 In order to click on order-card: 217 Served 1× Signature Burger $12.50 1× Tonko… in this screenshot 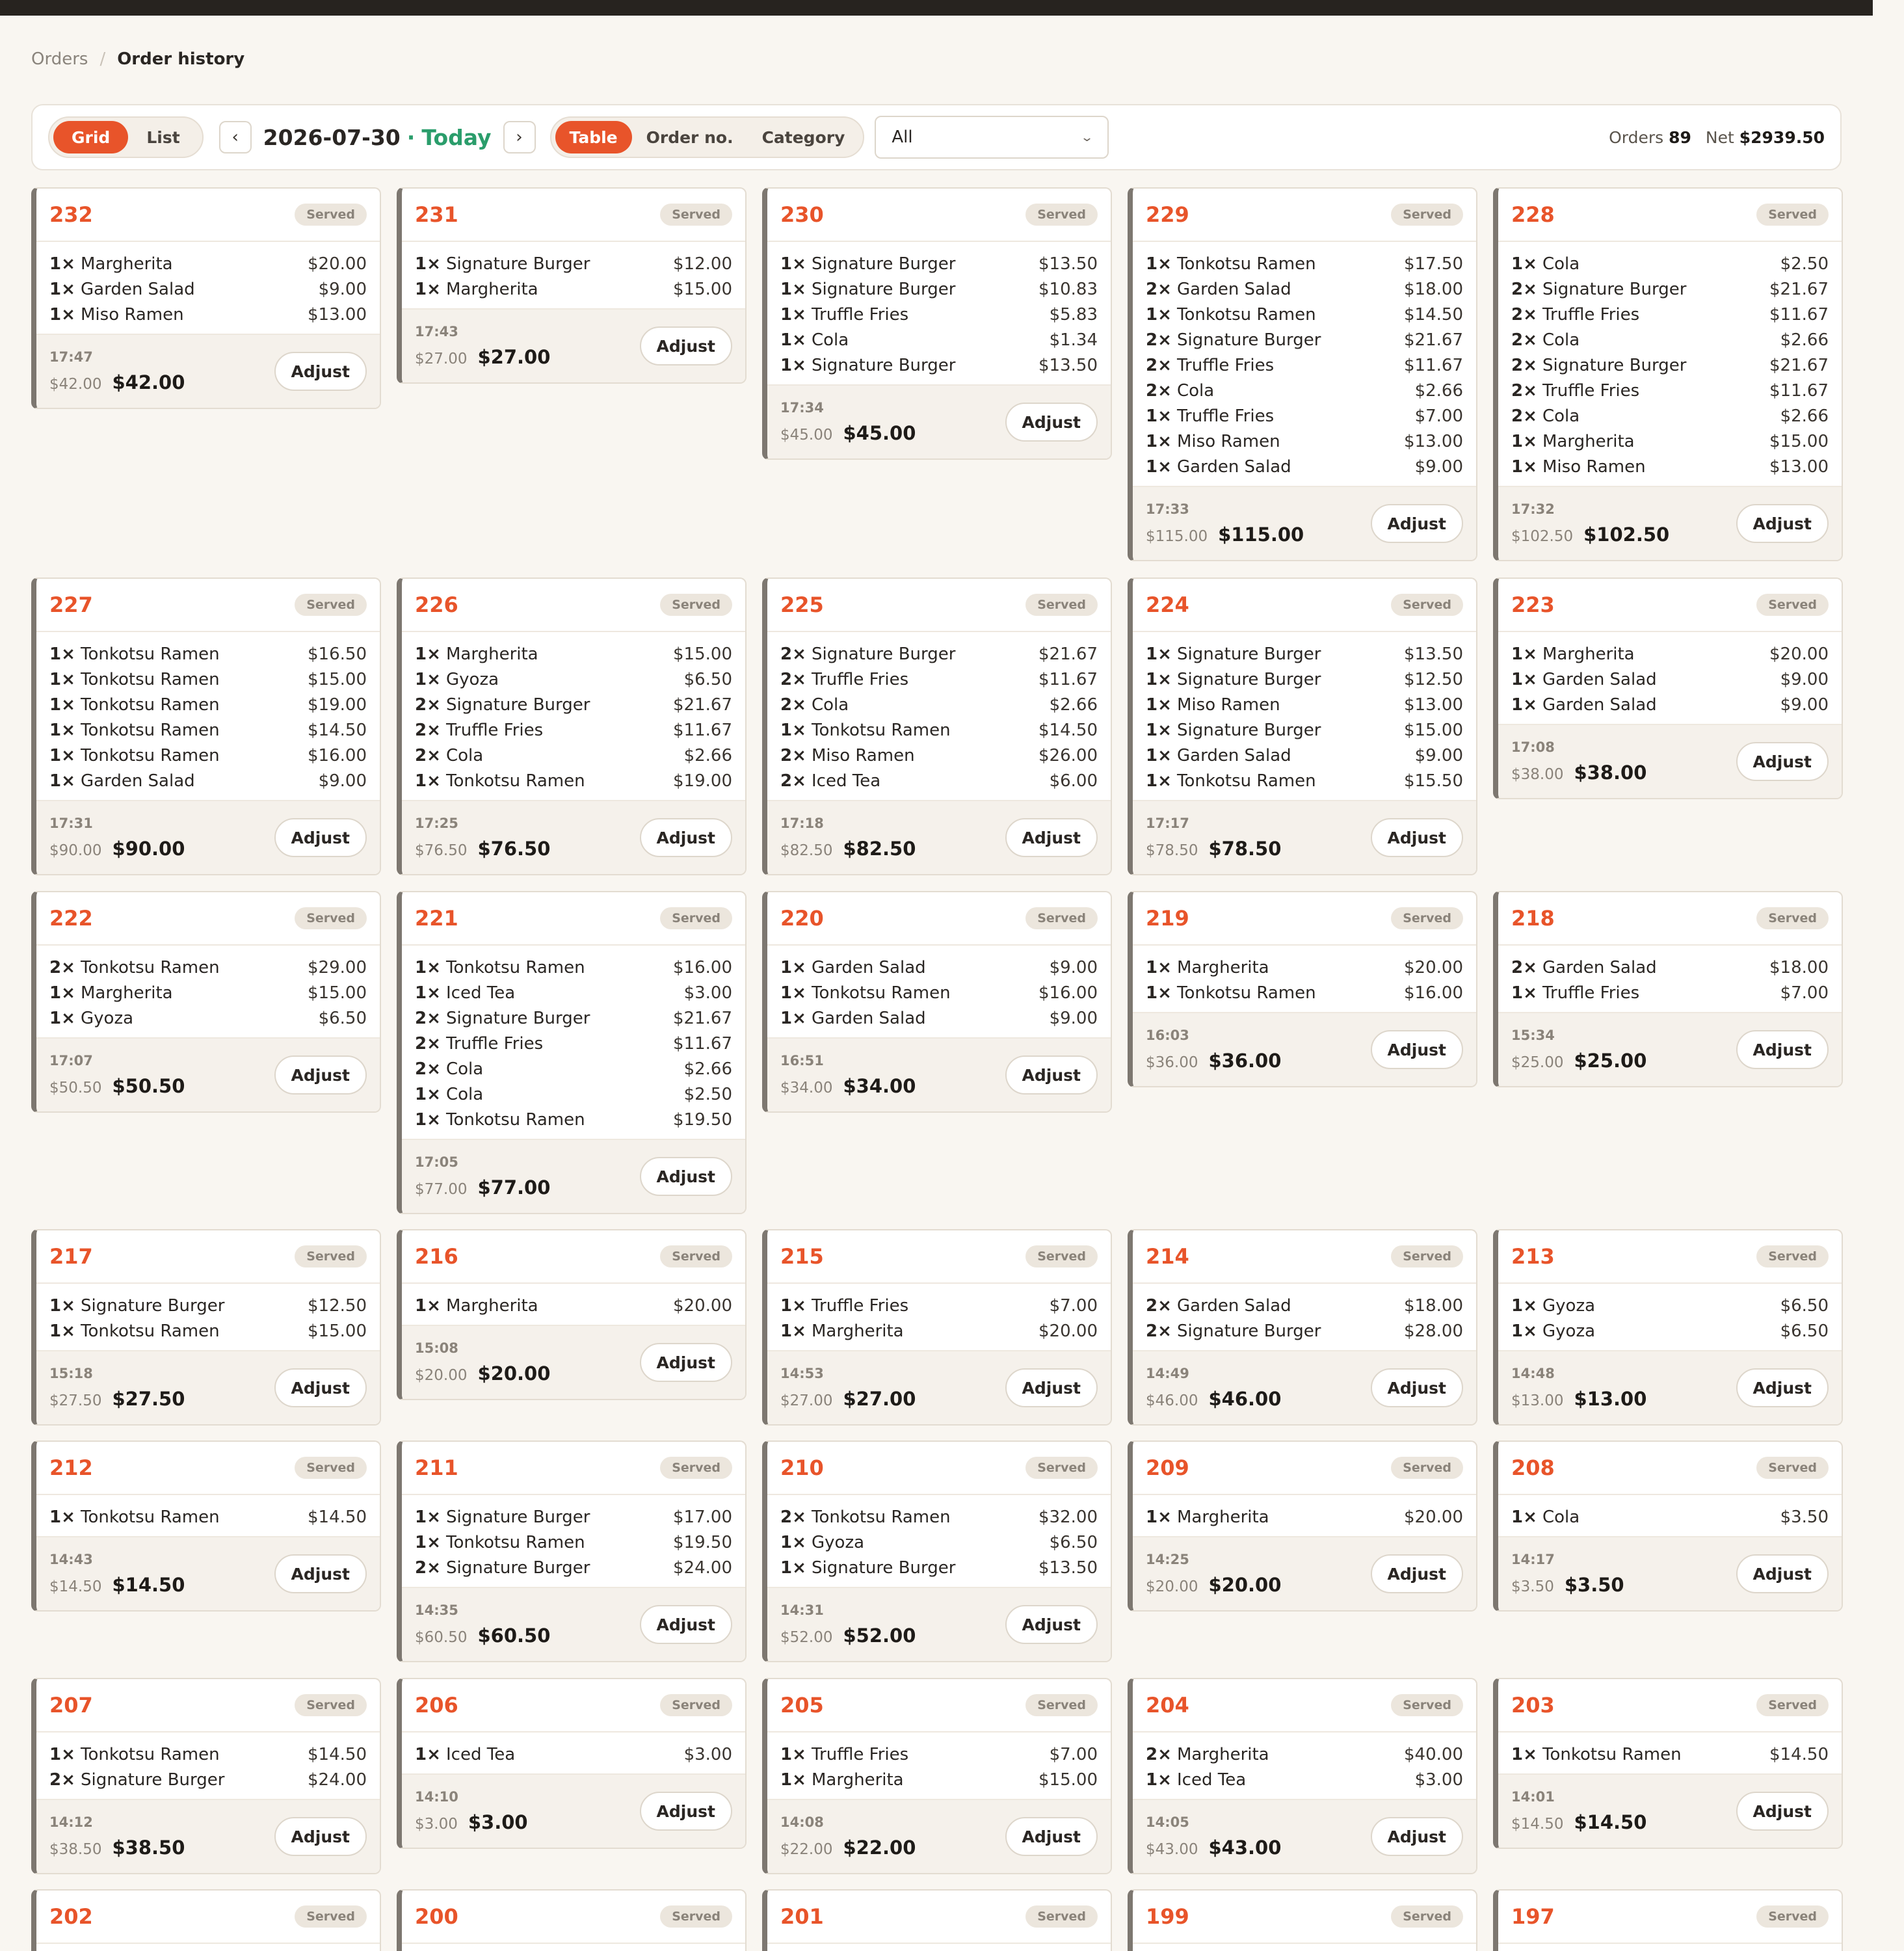, I will do `click(206, 1327)`.